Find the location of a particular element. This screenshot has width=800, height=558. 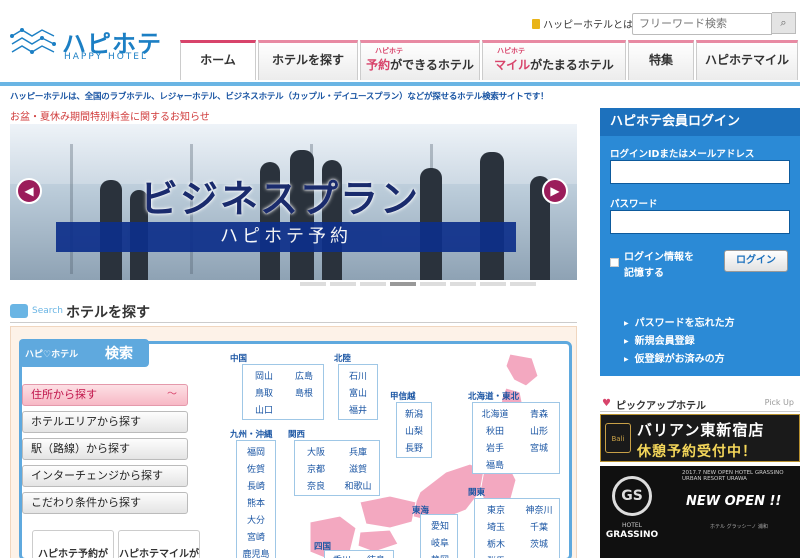

ad-grassino-open: NEW OPEN !! is located at coordinates (734, 501).